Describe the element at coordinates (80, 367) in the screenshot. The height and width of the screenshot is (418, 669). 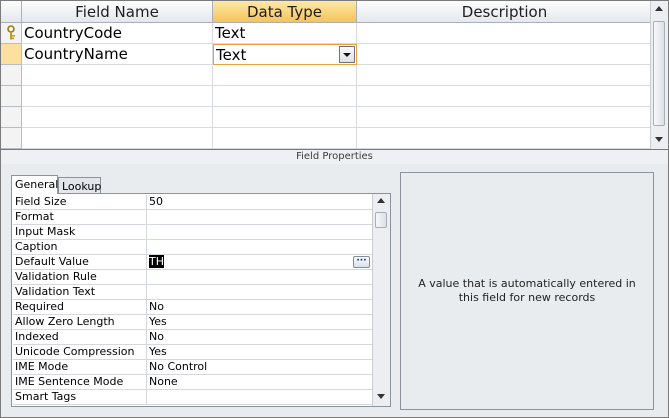
I see `property-name: IME Mode` at that location.